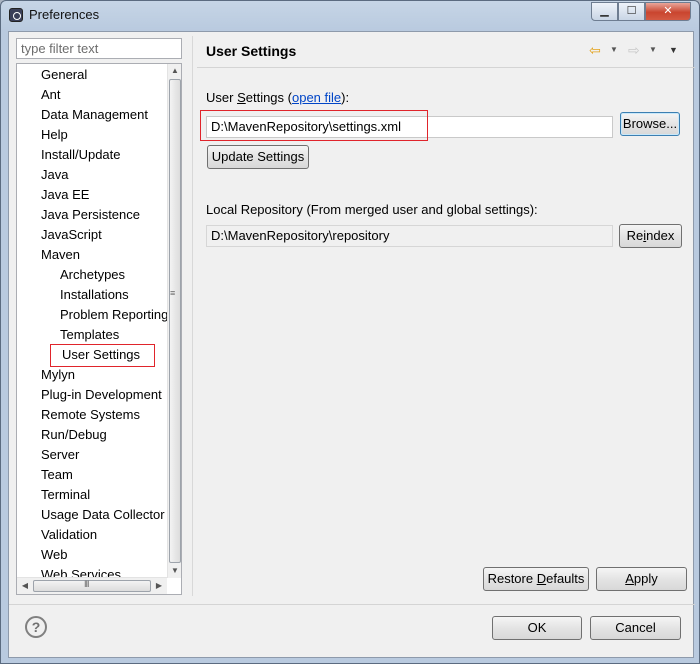 The width and height of the screenshot is (700, 664). I want to click on tree-item-label: Remote Systems, so click(90, 414).